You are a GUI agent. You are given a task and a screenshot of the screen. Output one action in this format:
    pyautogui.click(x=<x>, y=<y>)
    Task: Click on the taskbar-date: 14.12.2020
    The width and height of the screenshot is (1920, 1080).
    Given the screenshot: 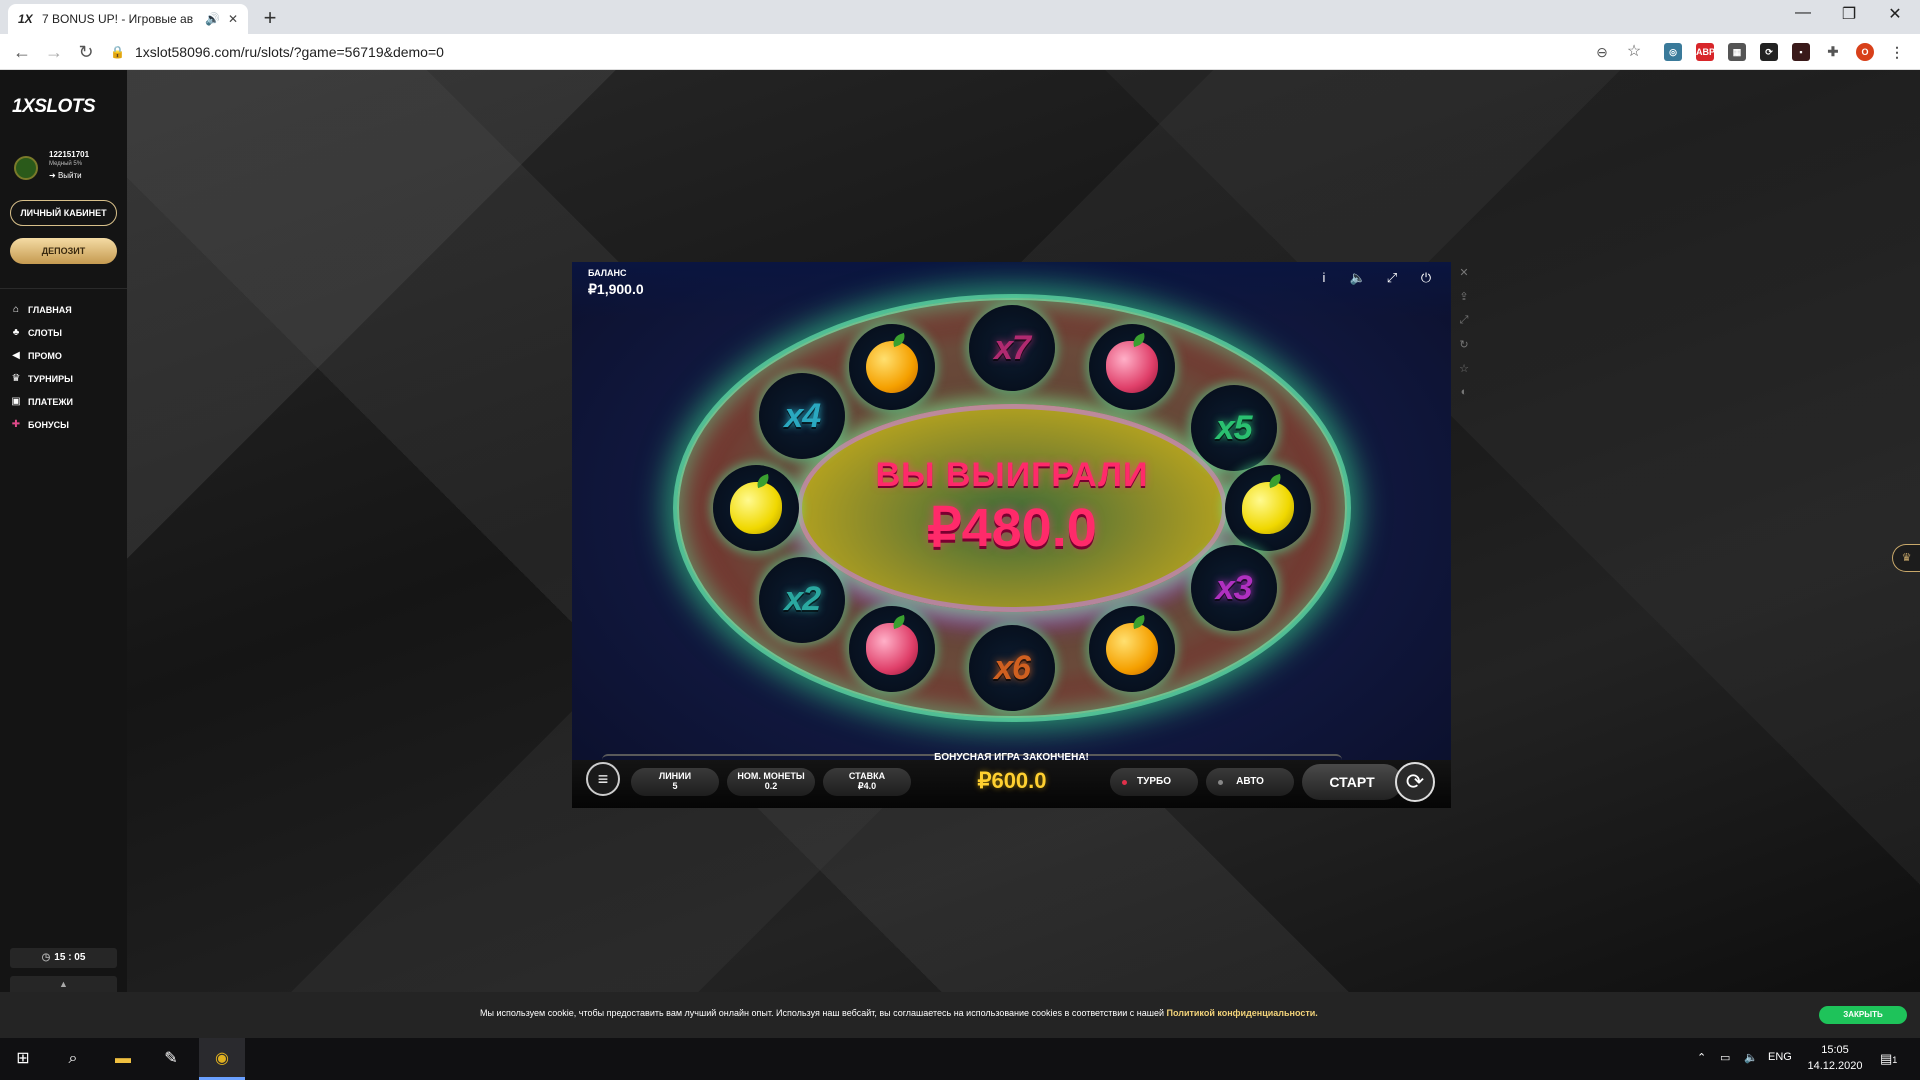 What is the action you would take?
    pyautogui.click(x=1835, y=1066)
    